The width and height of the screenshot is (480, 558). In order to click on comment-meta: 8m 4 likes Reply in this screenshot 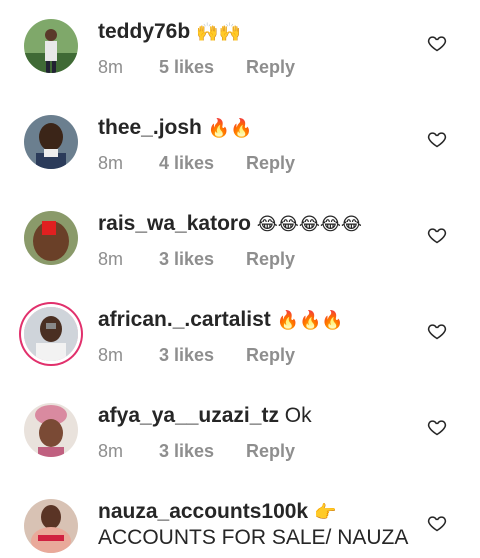, I will do `click(196, 163)`.